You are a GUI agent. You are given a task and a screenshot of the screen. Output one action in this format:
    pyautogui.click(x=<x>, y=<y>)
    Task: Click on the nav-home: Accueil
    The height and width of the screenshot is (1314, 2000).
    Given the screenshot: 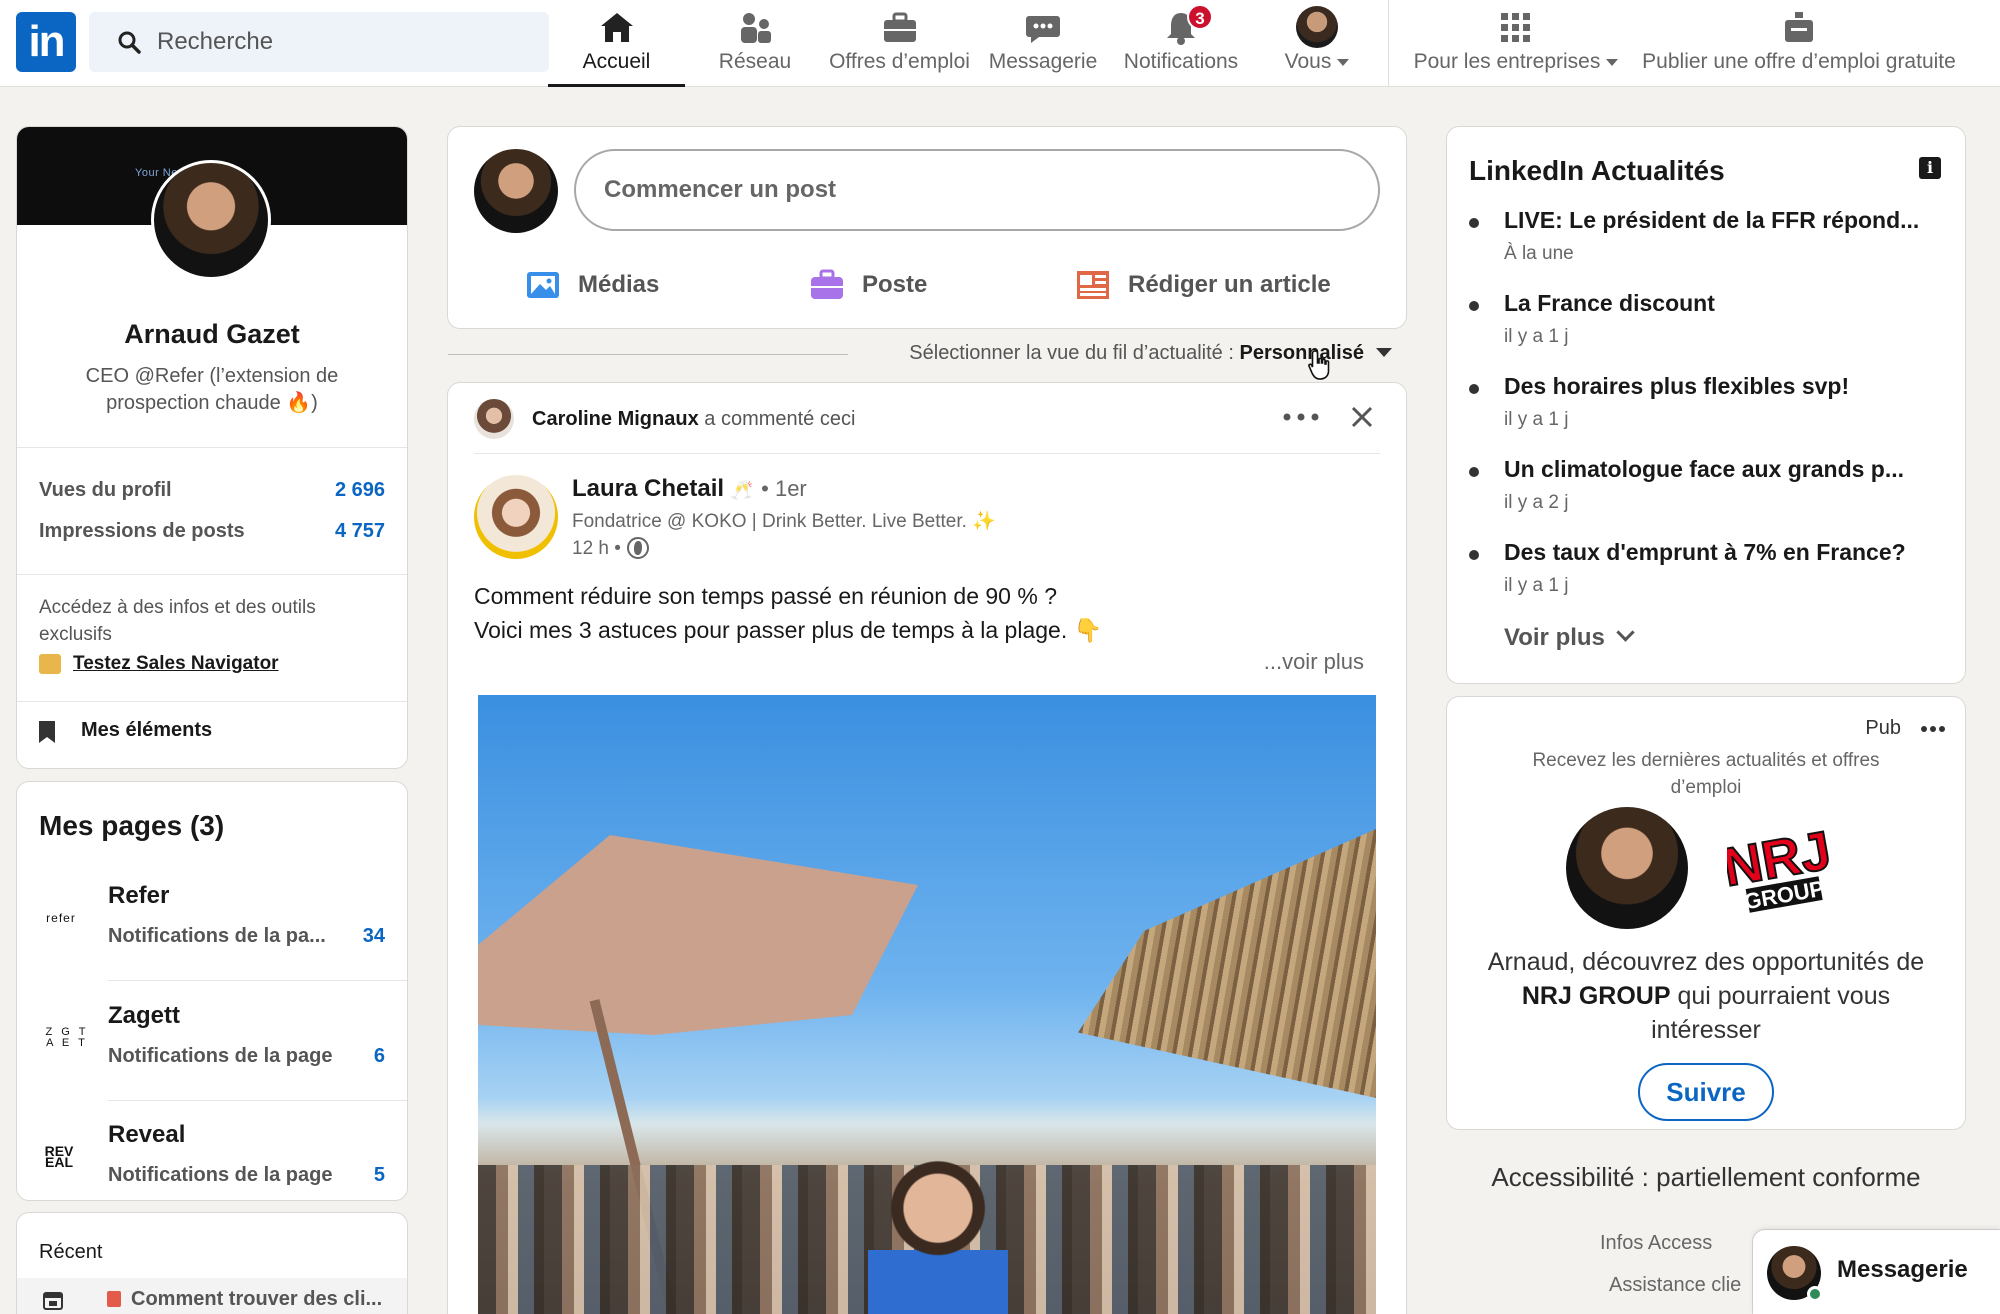 What is the action you would take?
    pyautogui.click(x=616, y=43)
    